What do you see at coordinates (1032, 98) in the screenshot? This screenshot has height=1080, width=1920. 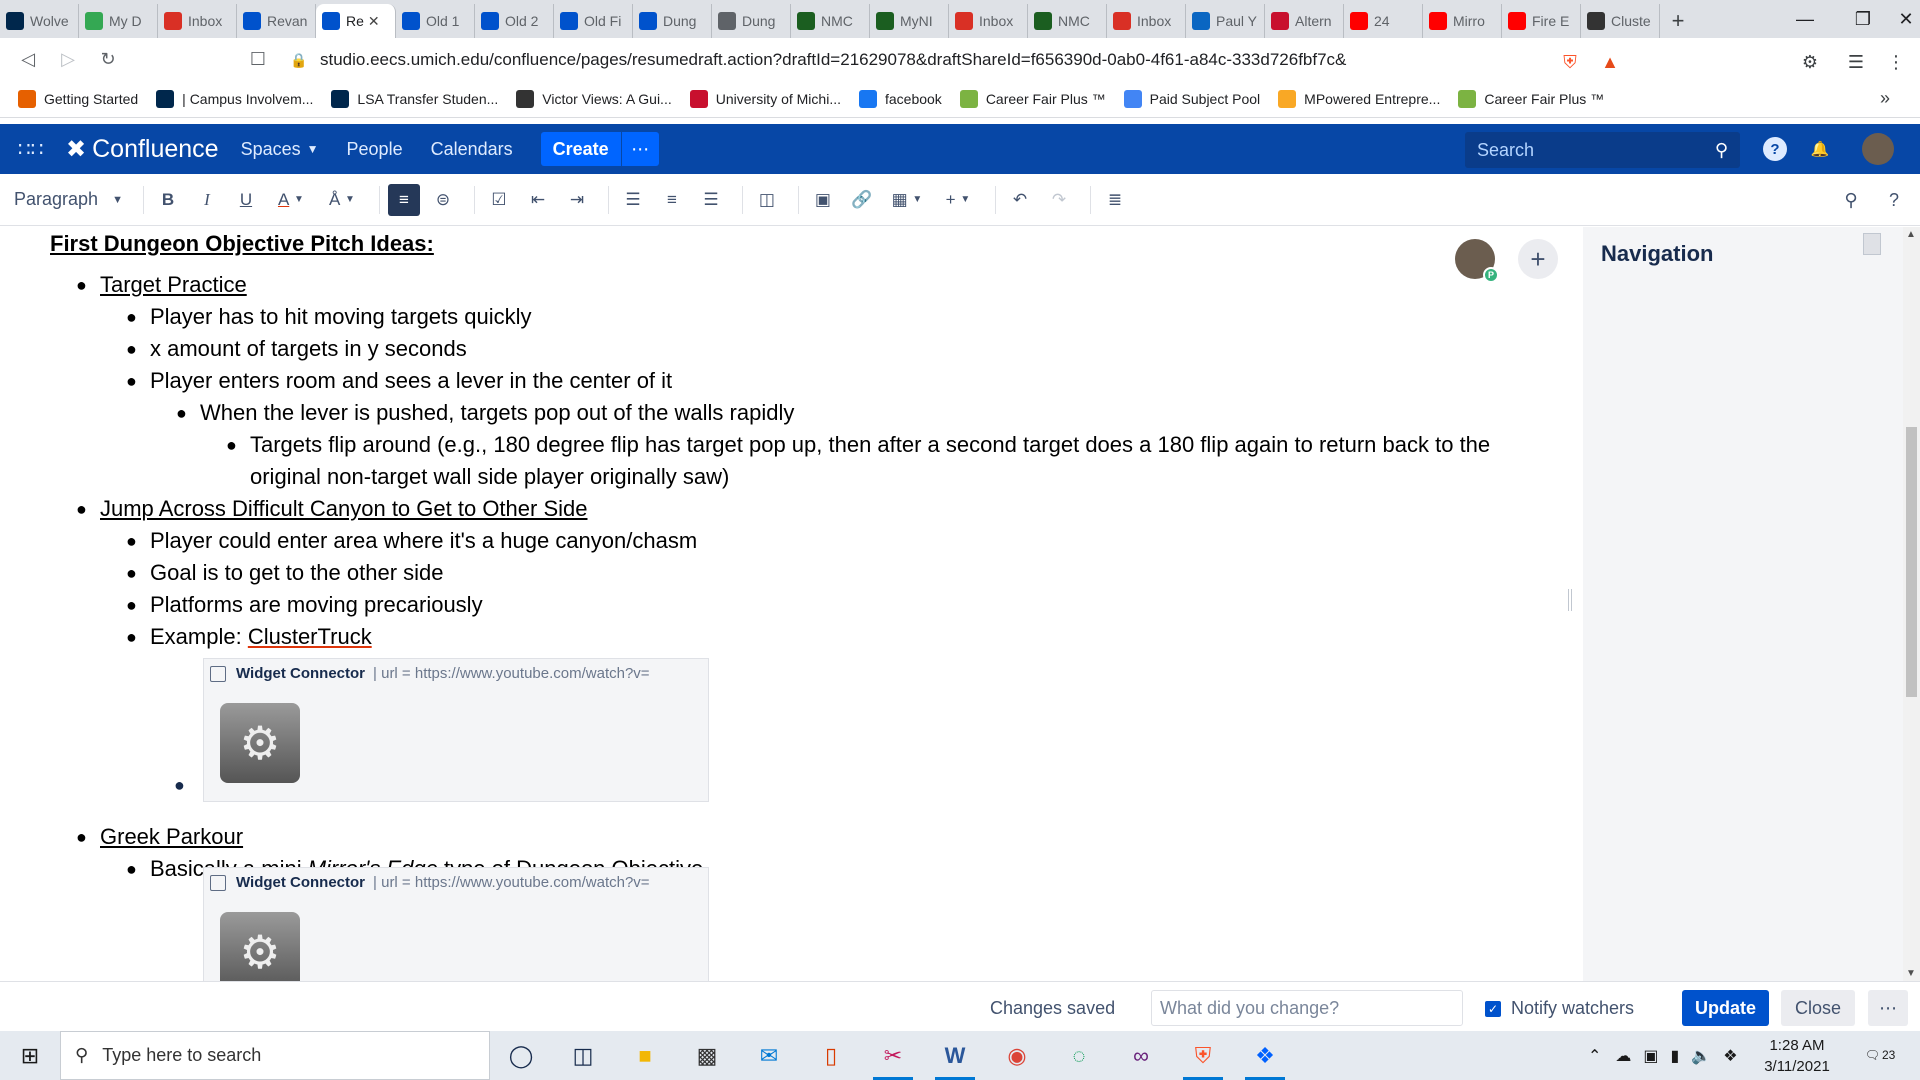 I see `bookmark-item: Career Fair Plus ™` at bounding box center [1032, 98].